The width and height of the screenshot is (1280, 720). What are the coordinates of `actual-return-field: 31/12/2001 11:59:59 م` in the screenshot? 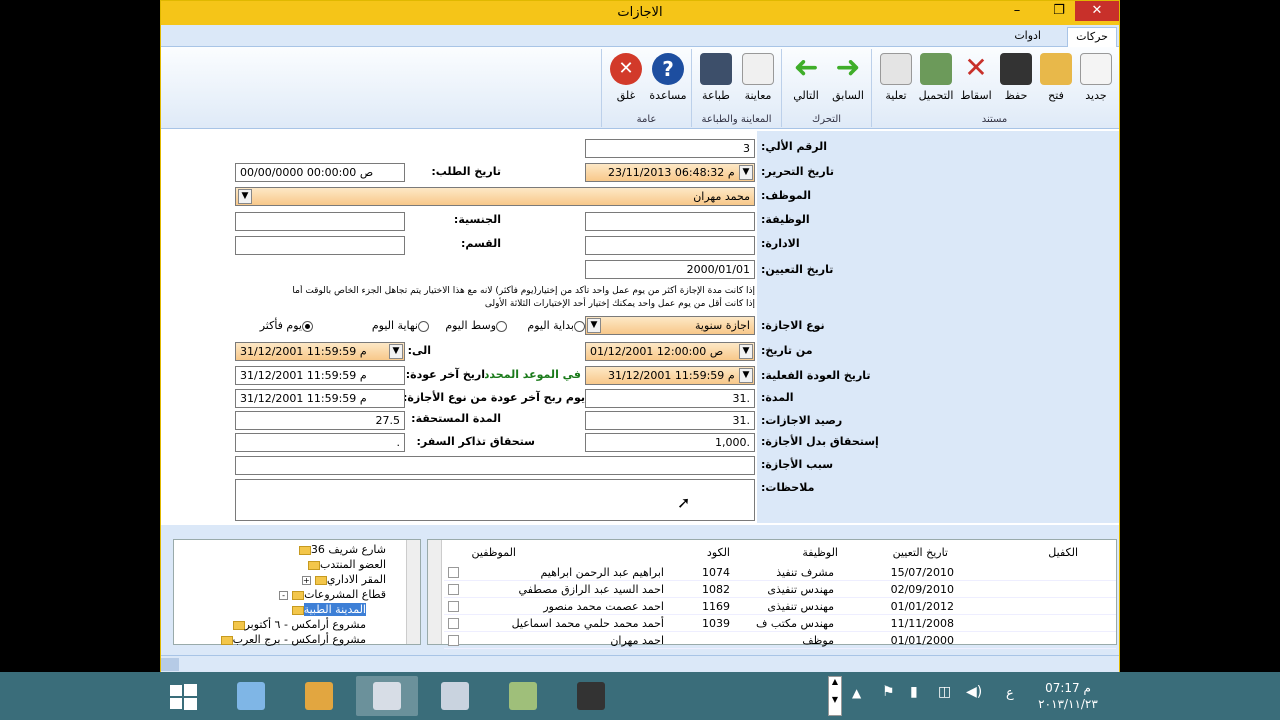 It's located at (670, 375).